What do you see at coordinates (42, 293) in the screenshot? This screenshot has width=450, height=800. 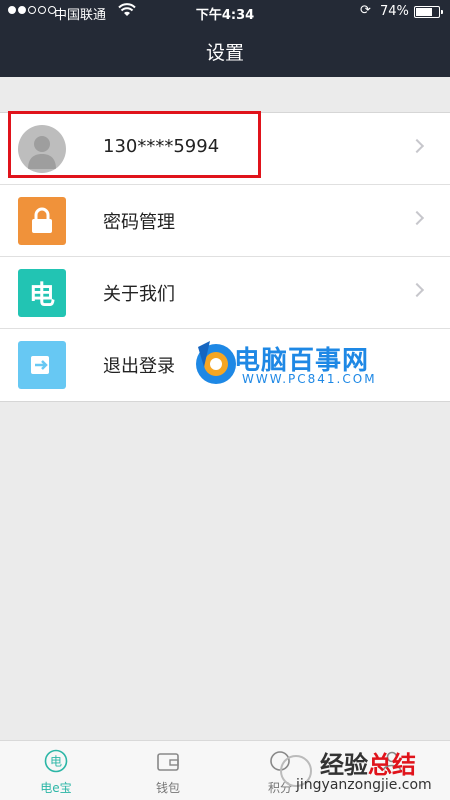 I see `dian-icon: 电` at bounding box center [42, 293].